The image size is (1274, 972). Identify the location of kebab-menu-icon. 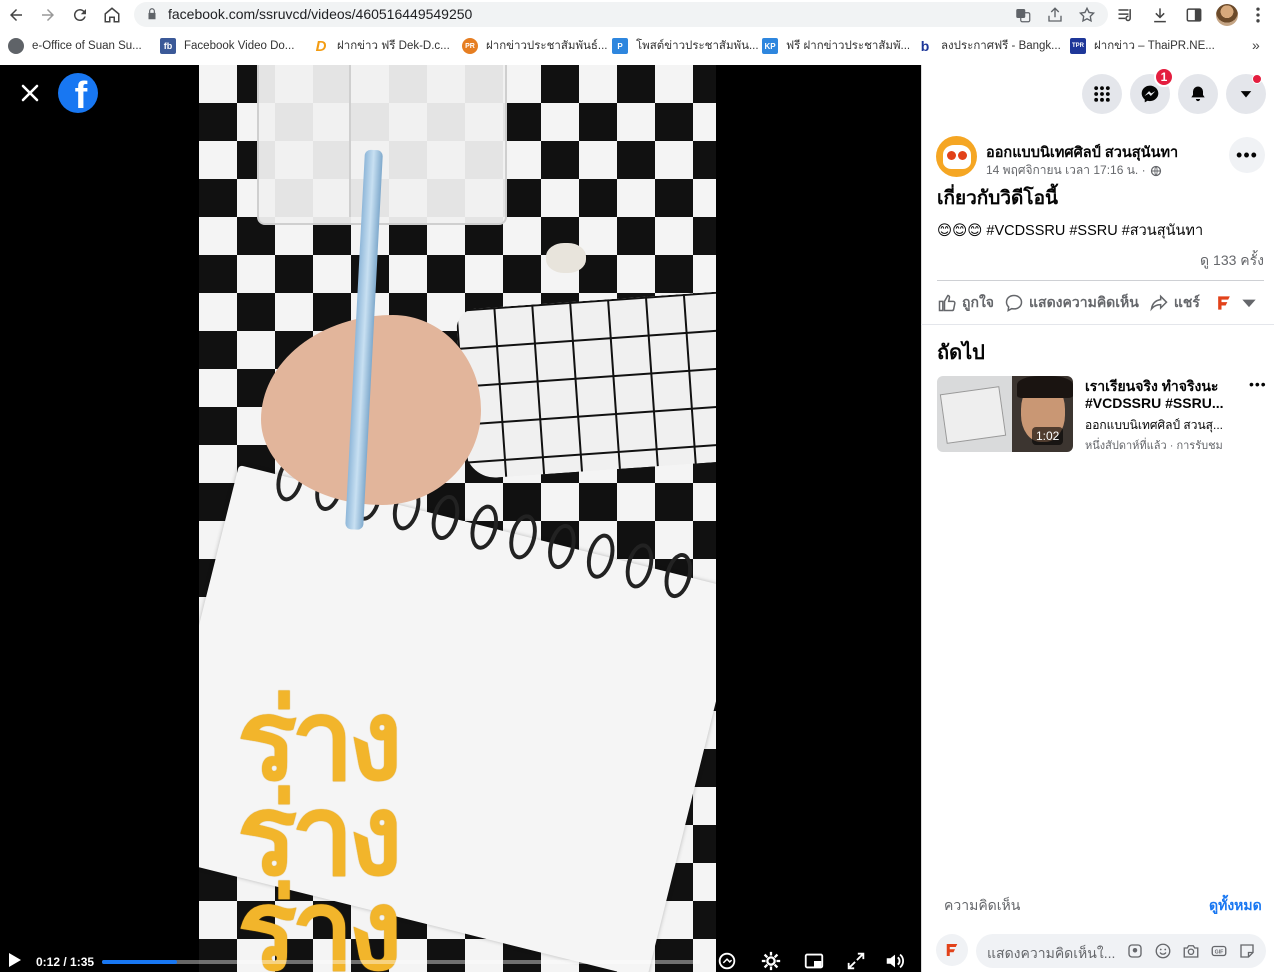
(1258, 15).